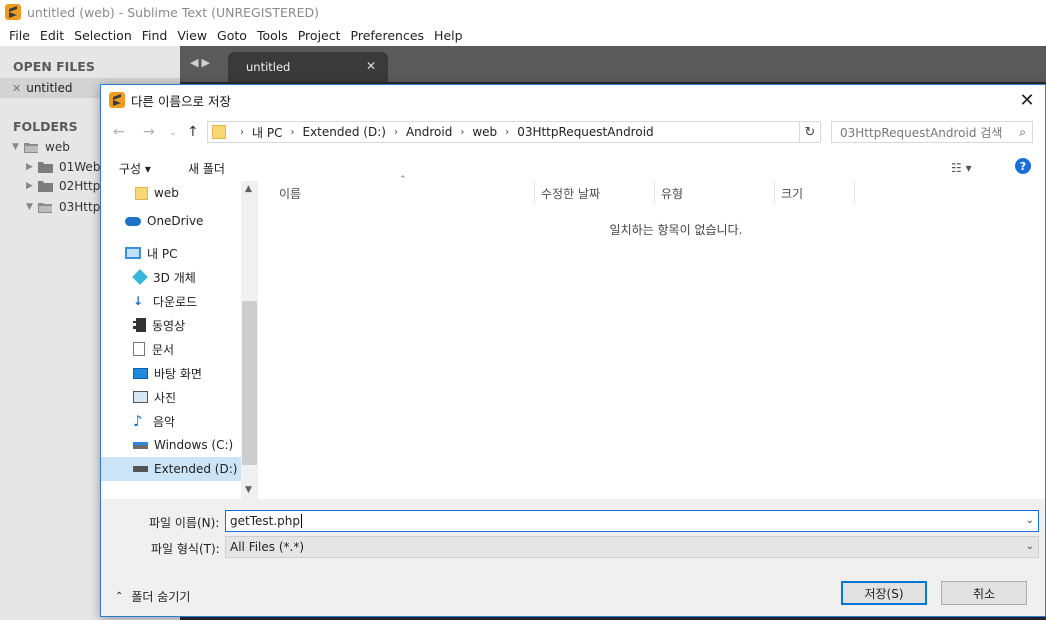 The height and width of the screenshot is (620, 1046). I want to click on view-options-icon: ☷ ▾, so click(961, 168).